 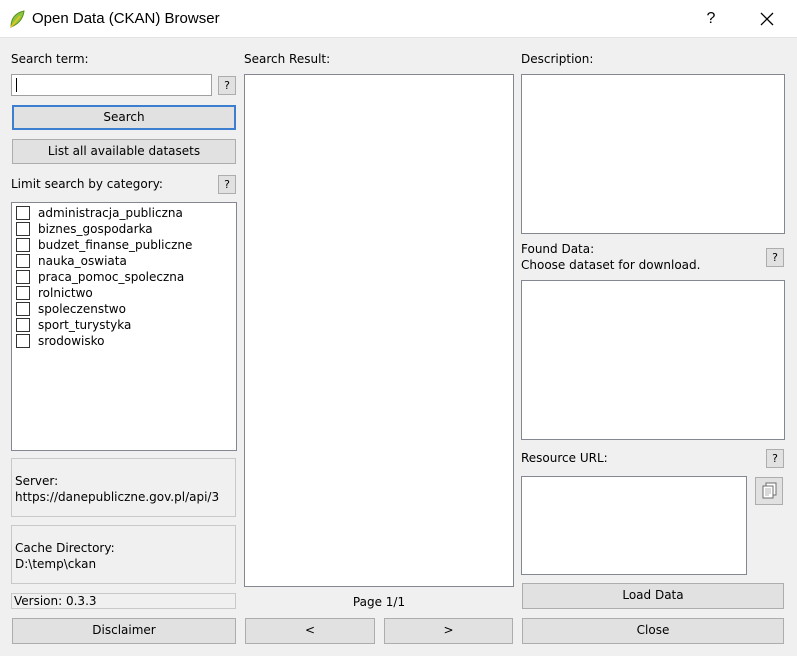 What do you see at coordinates (124, 117) in the screenshot?
I see `search-button: Search` at bounding box center [124, 117].